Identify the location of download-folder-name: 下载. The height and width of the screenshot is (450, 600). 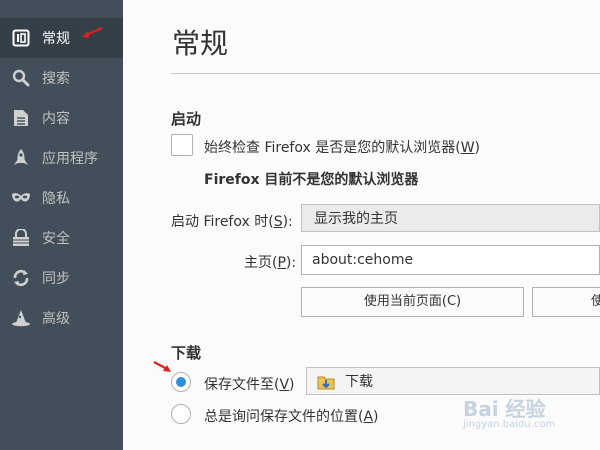
(359, 382).